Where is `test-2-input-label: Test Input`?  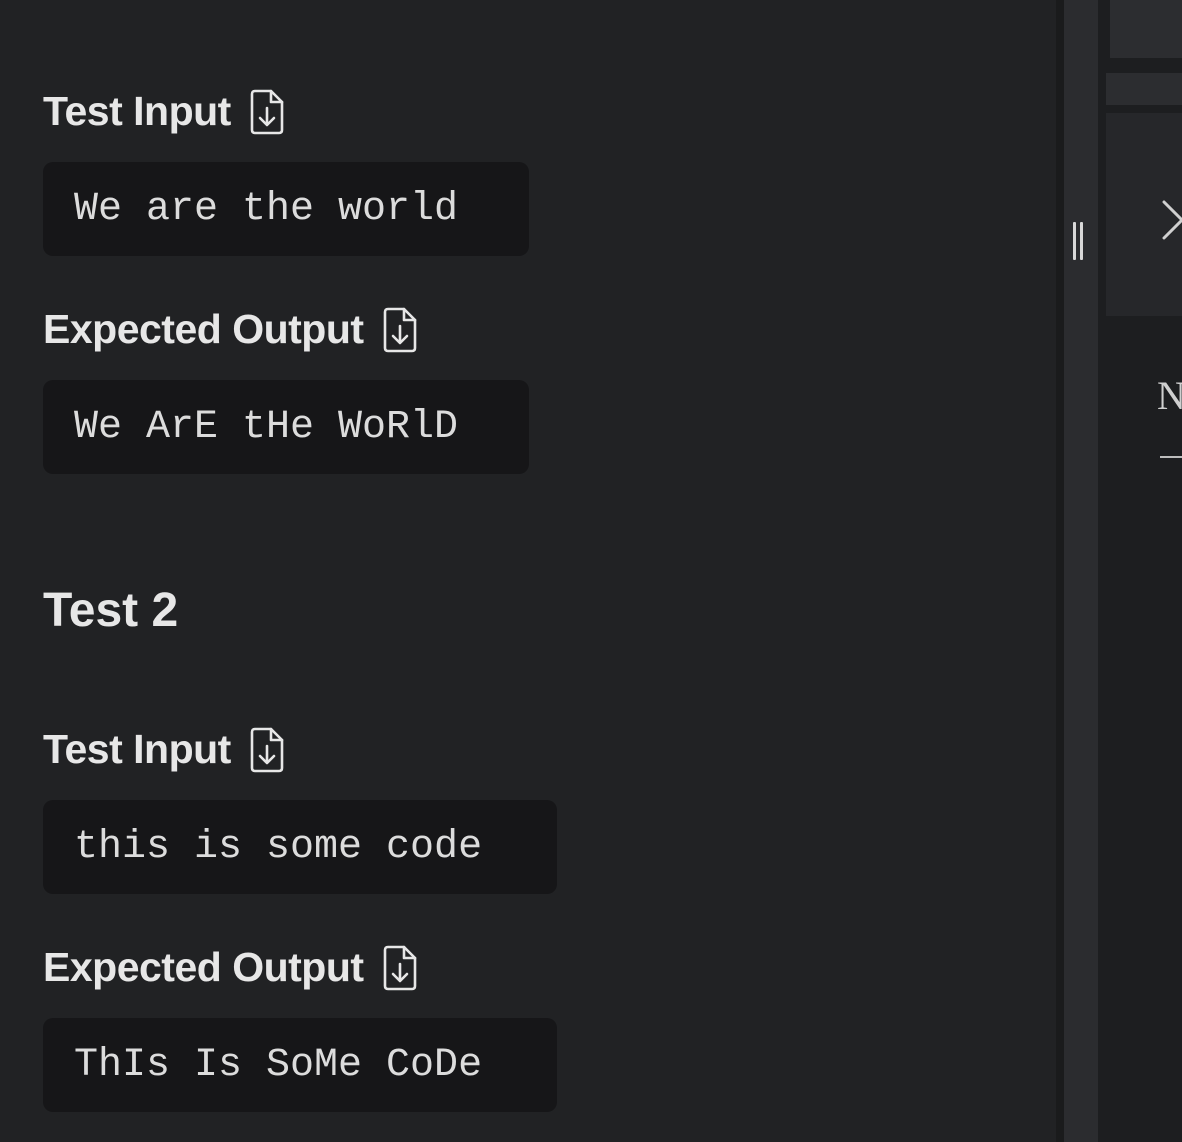 test-2-input-label: Test Input is located at coordinates (137, 749).